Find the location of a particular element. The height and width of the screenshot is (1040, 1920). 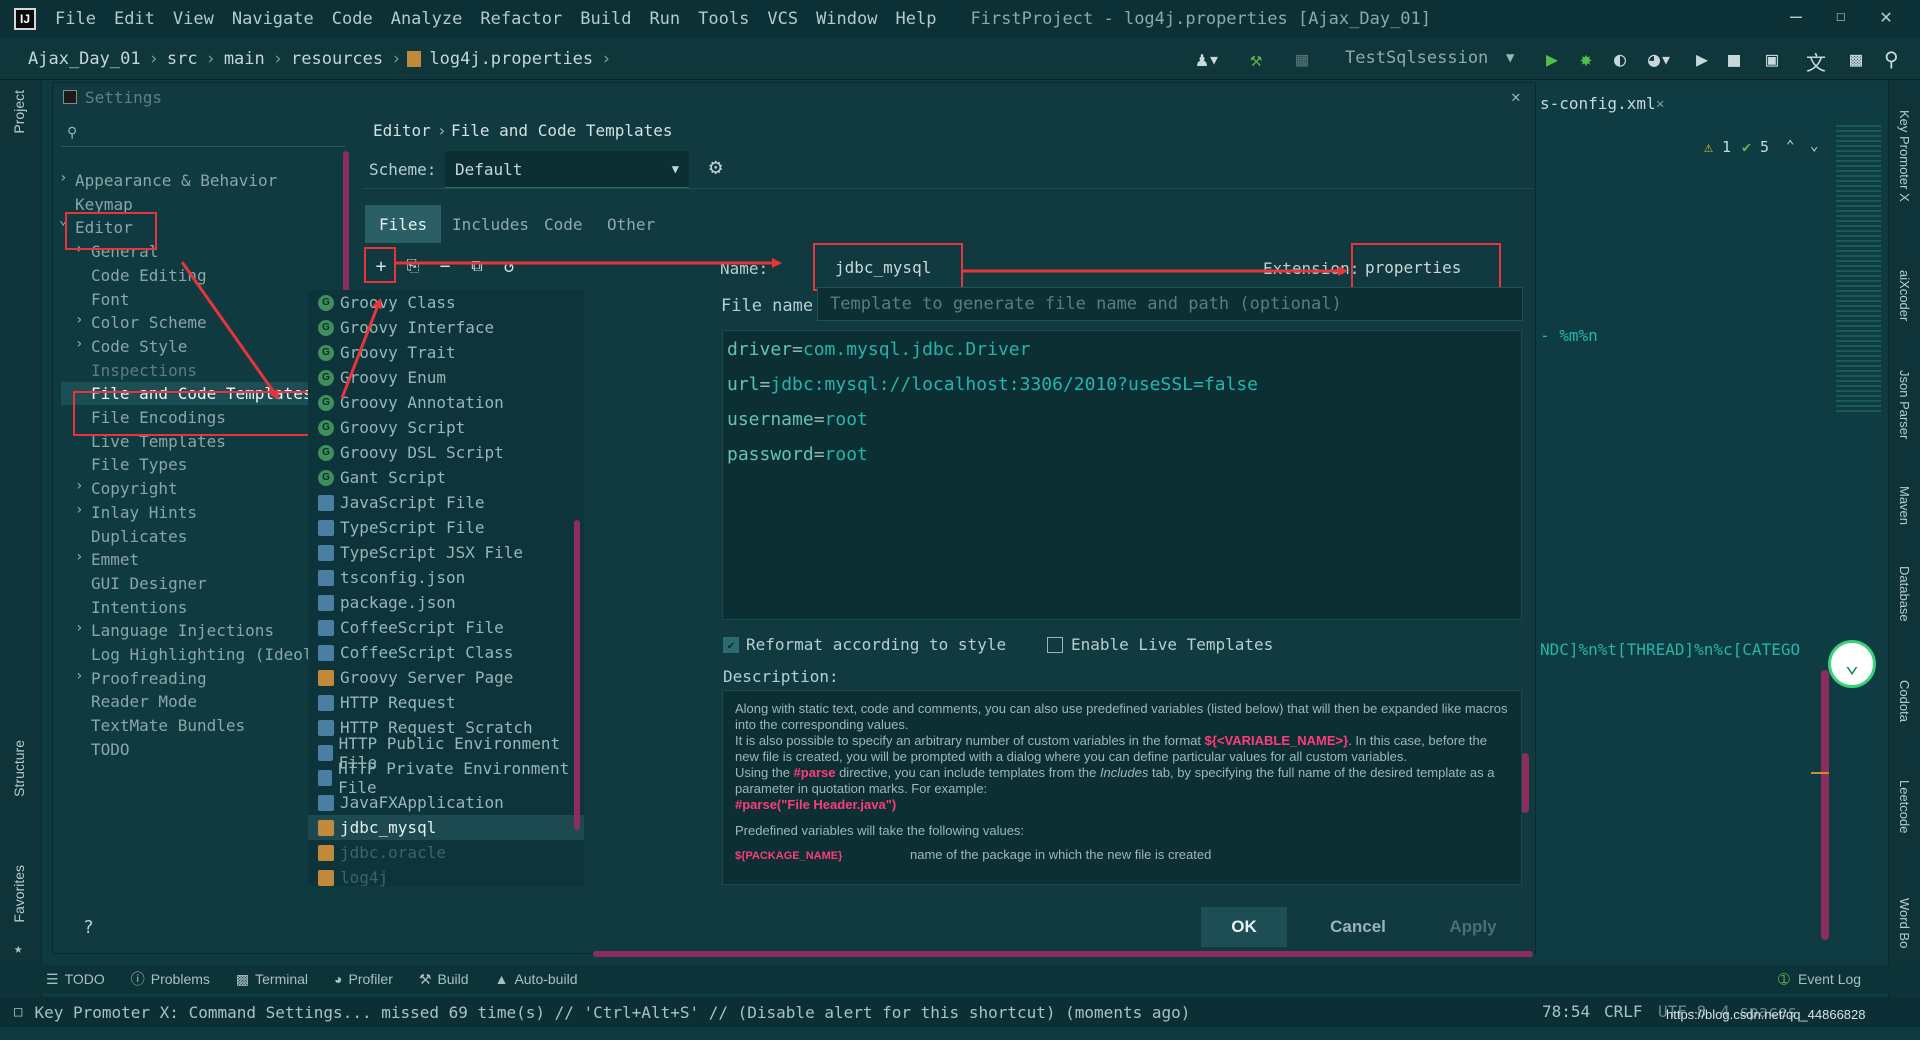

annotation-arrows is located at coordinates (764, 329).